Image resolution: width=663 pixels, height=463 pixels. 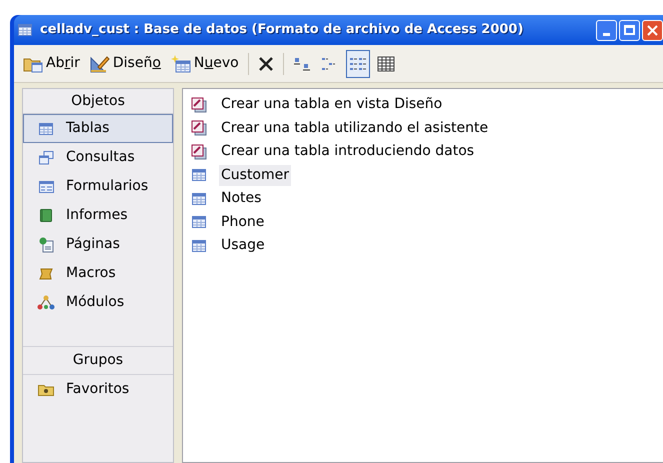 I want to click on object-list-item: Usage, so click(x=243, y=245).